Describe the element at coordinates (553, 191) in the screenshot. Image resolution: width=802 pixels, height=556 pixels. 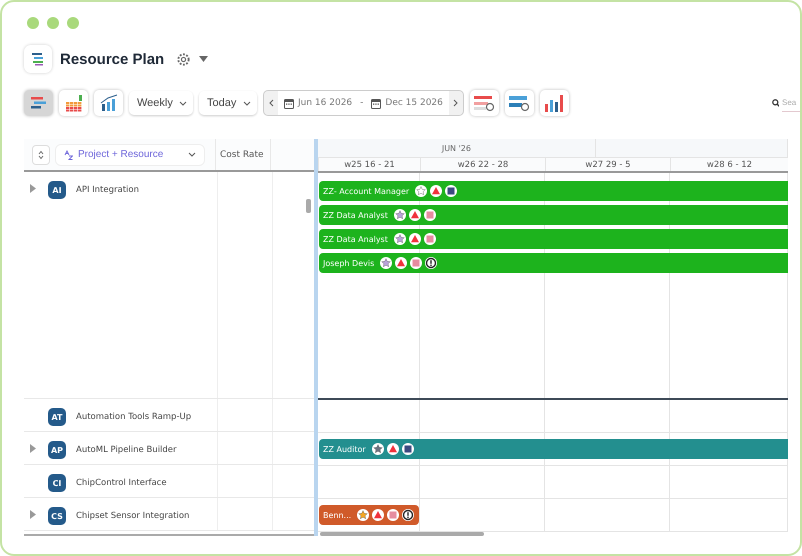
I see `assignment-bar: ZZ- Account Manager` at that location.